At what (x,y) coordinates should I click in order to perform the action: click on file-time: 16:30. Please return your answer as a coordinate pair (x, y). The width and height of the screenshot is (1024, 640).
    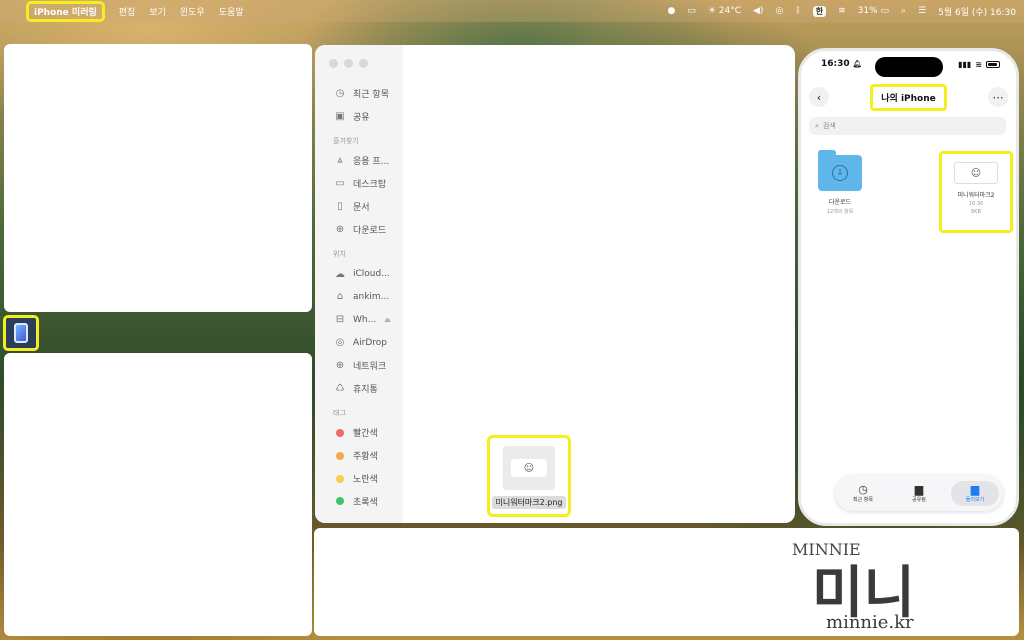
    Looking at the image, I should click on (976, 204).